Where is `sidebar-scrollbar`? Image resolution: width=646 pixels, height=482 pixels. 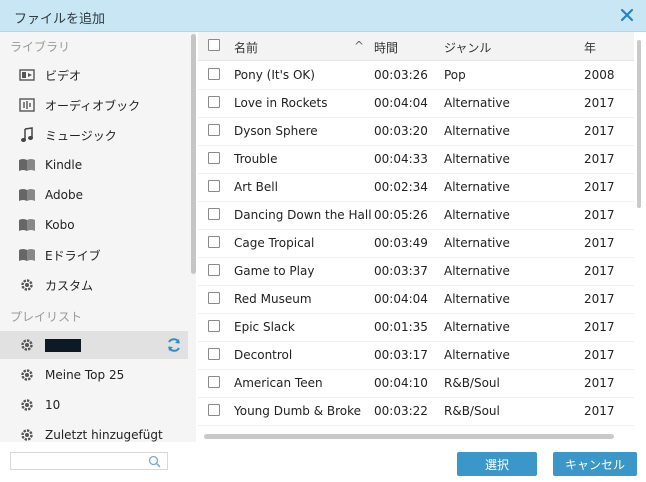 sidebar-scrollbar is located at coordinates (193, 154).